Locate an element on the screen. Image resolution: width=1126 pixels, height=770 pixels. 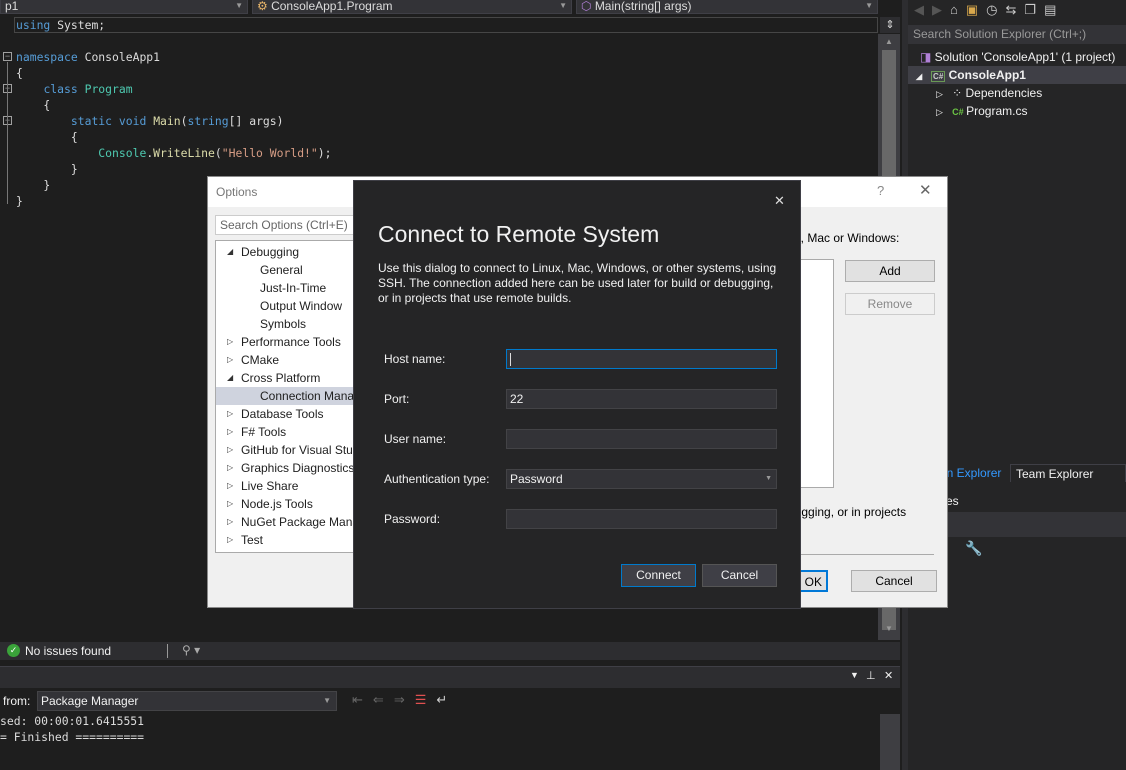
pin-icon: ⊥ is located at coordinates (871, 675).